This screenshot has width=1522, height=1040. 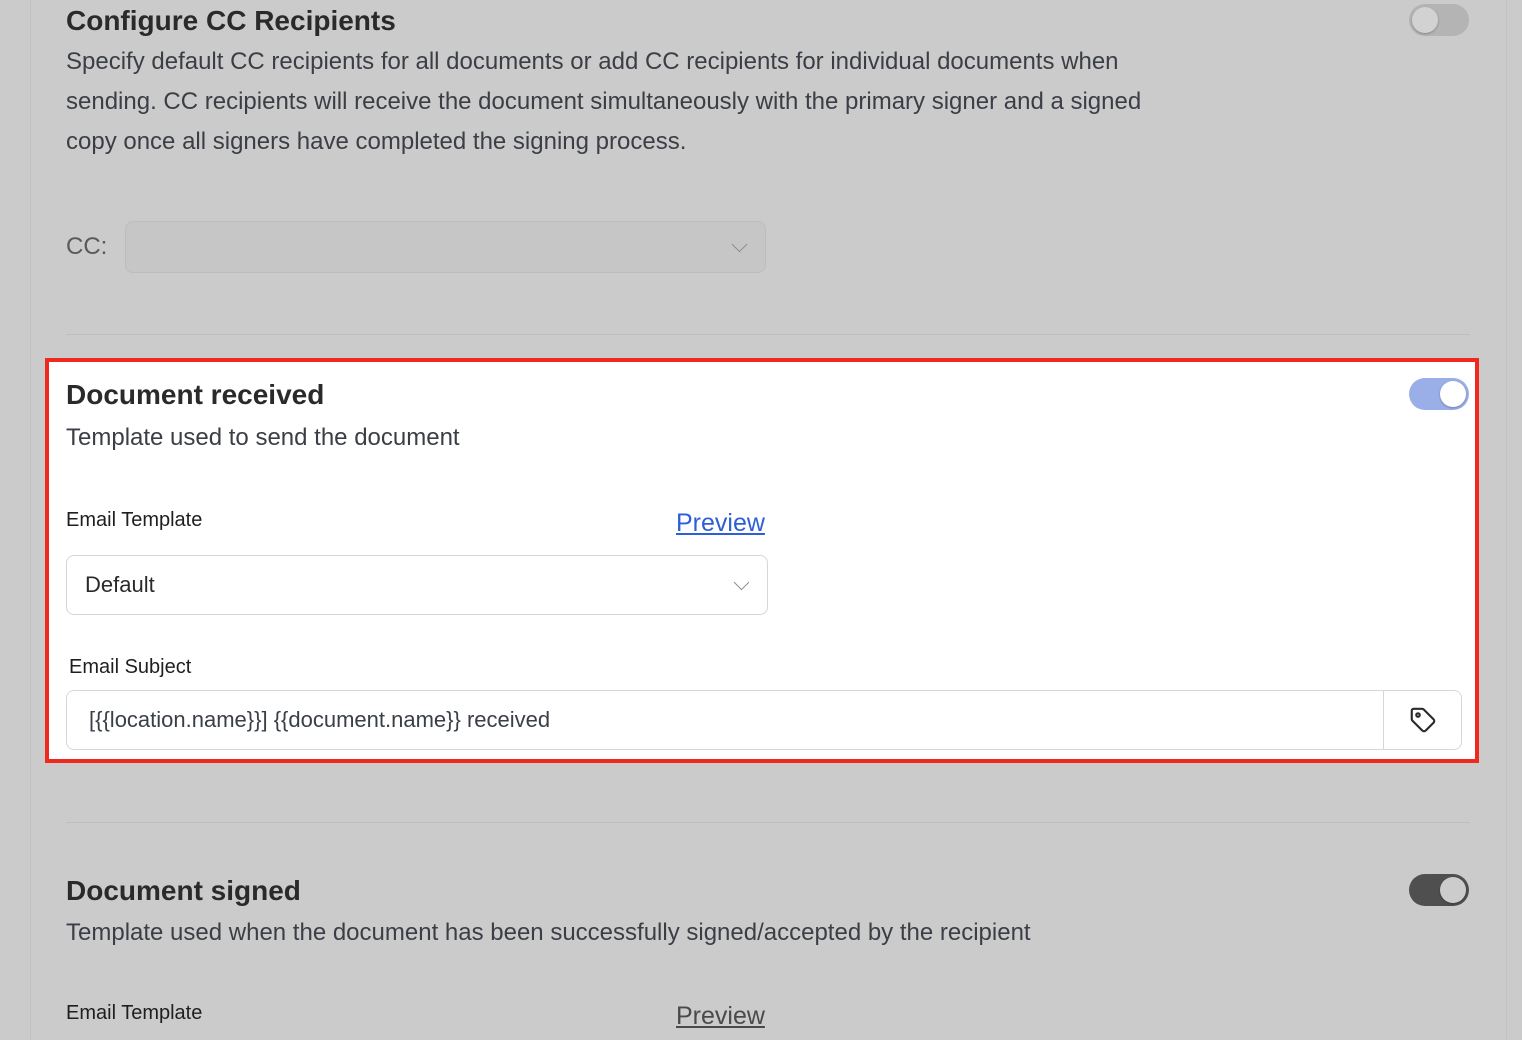 What do you see at coordinates (120, 584) in the screenshot?
I see `email-template-value: Default` at bounding box center [120, 584].